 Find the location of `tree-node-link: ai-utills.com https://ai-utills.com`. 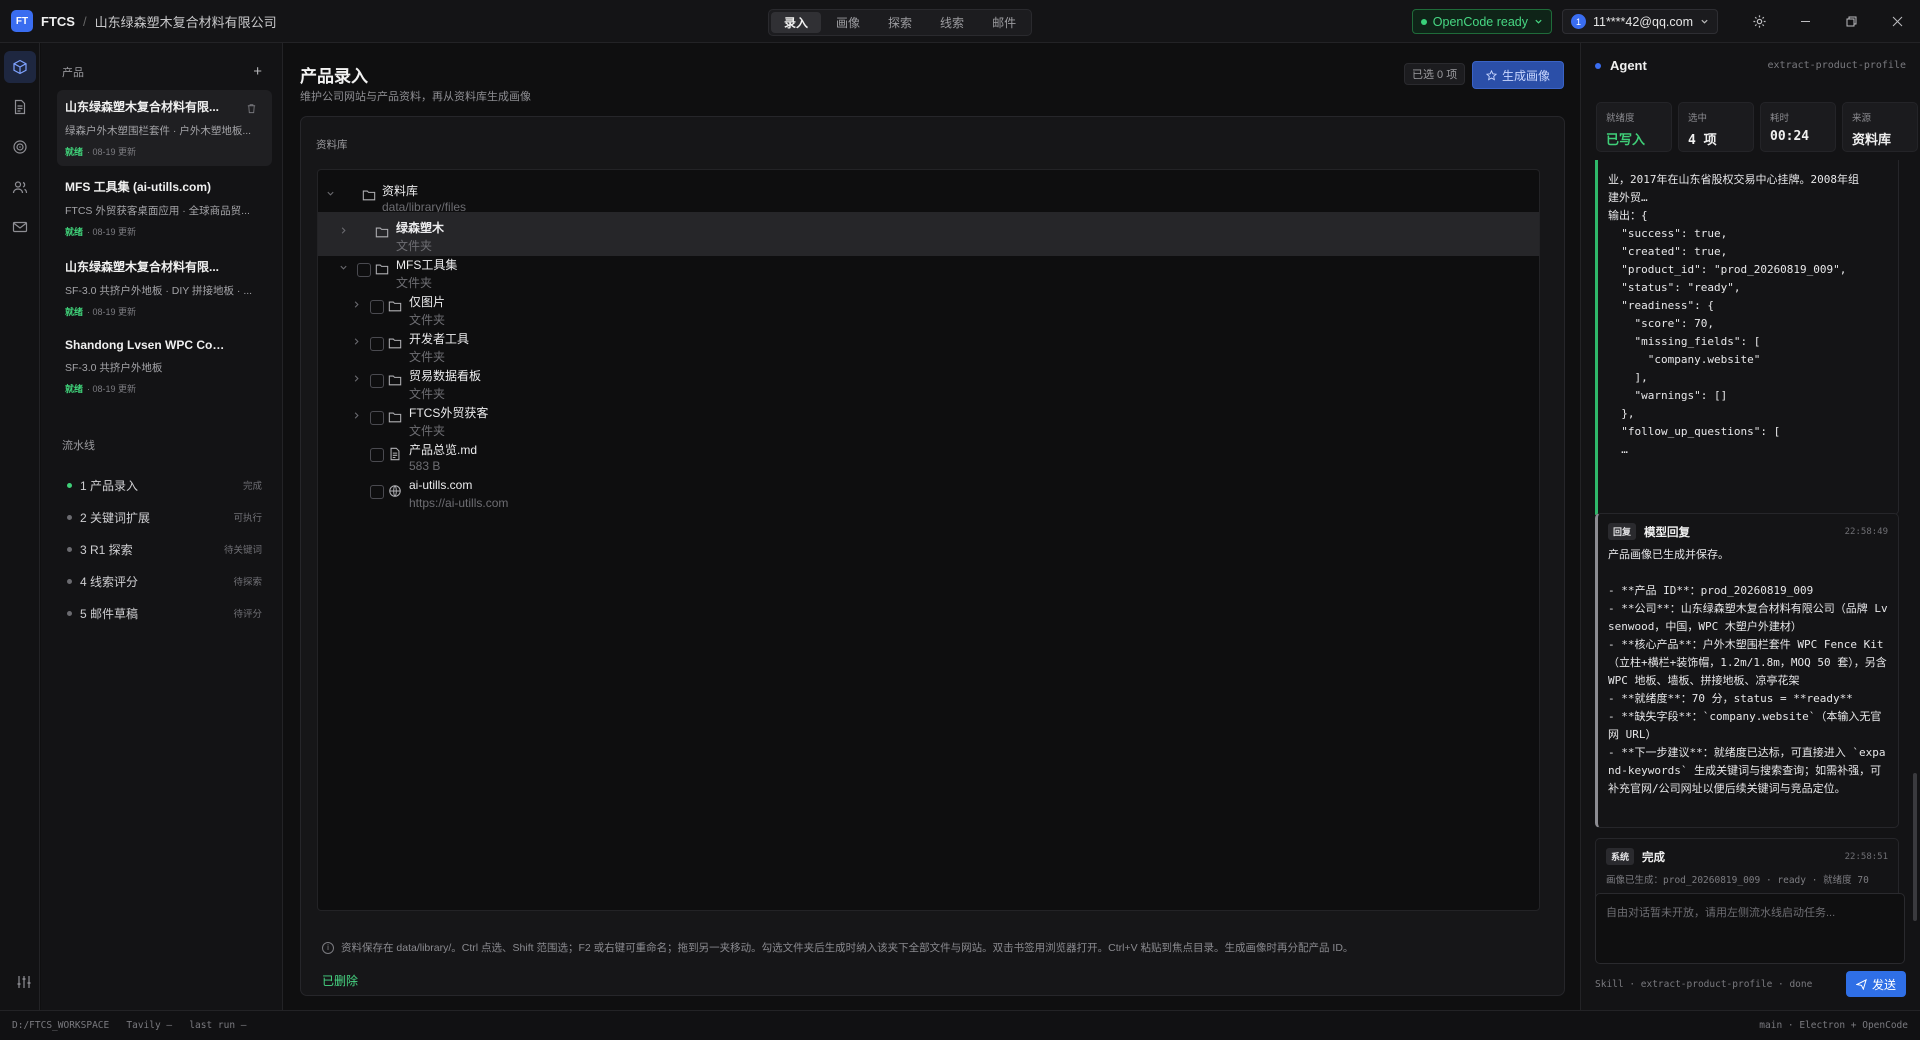

tree-node-link: ai-utills.com https://ai-utills.com is located at coordinates (928, 493).